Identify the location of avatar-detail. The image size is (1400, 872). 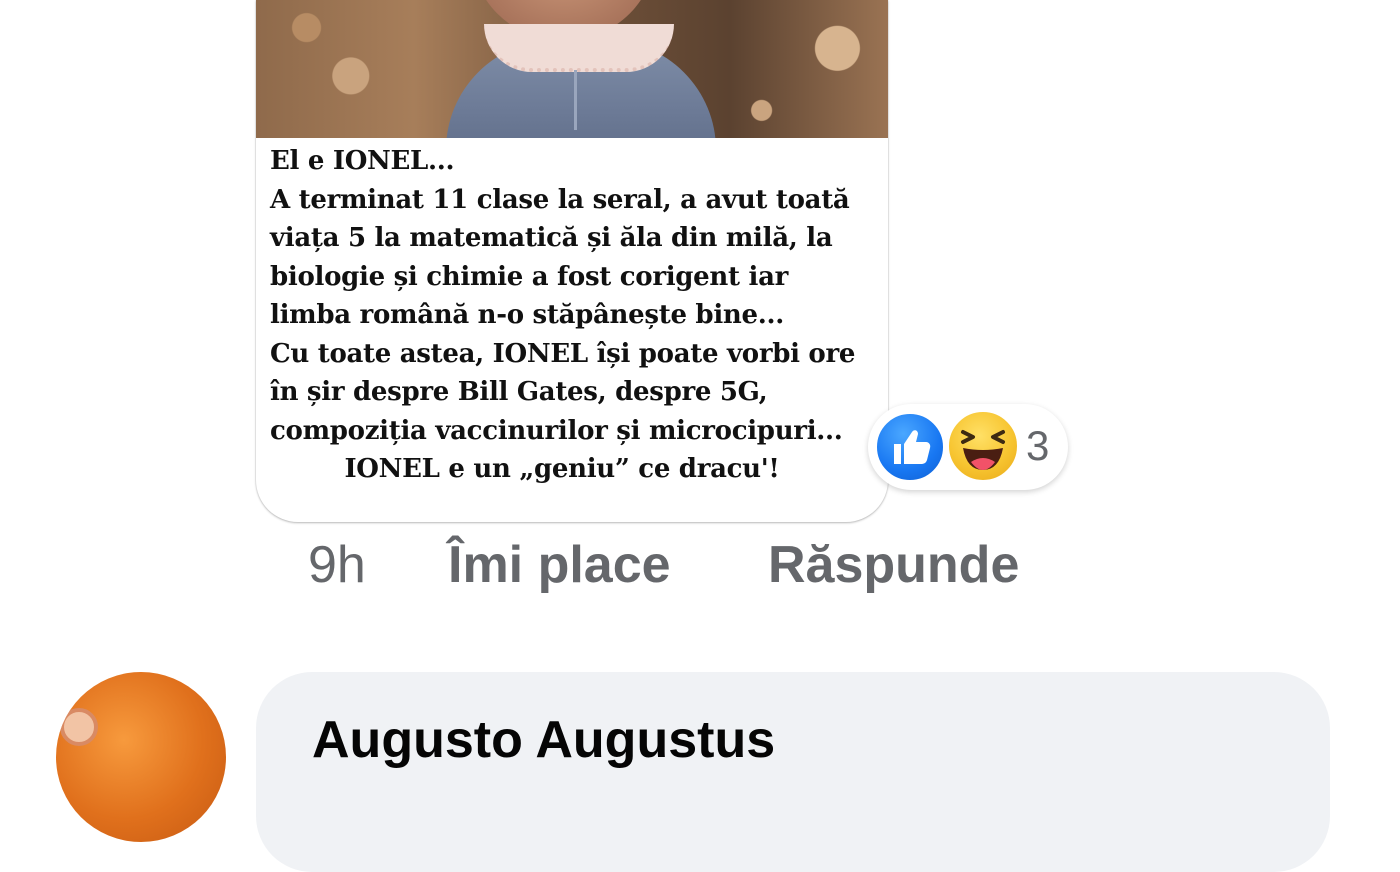
(79, 727).